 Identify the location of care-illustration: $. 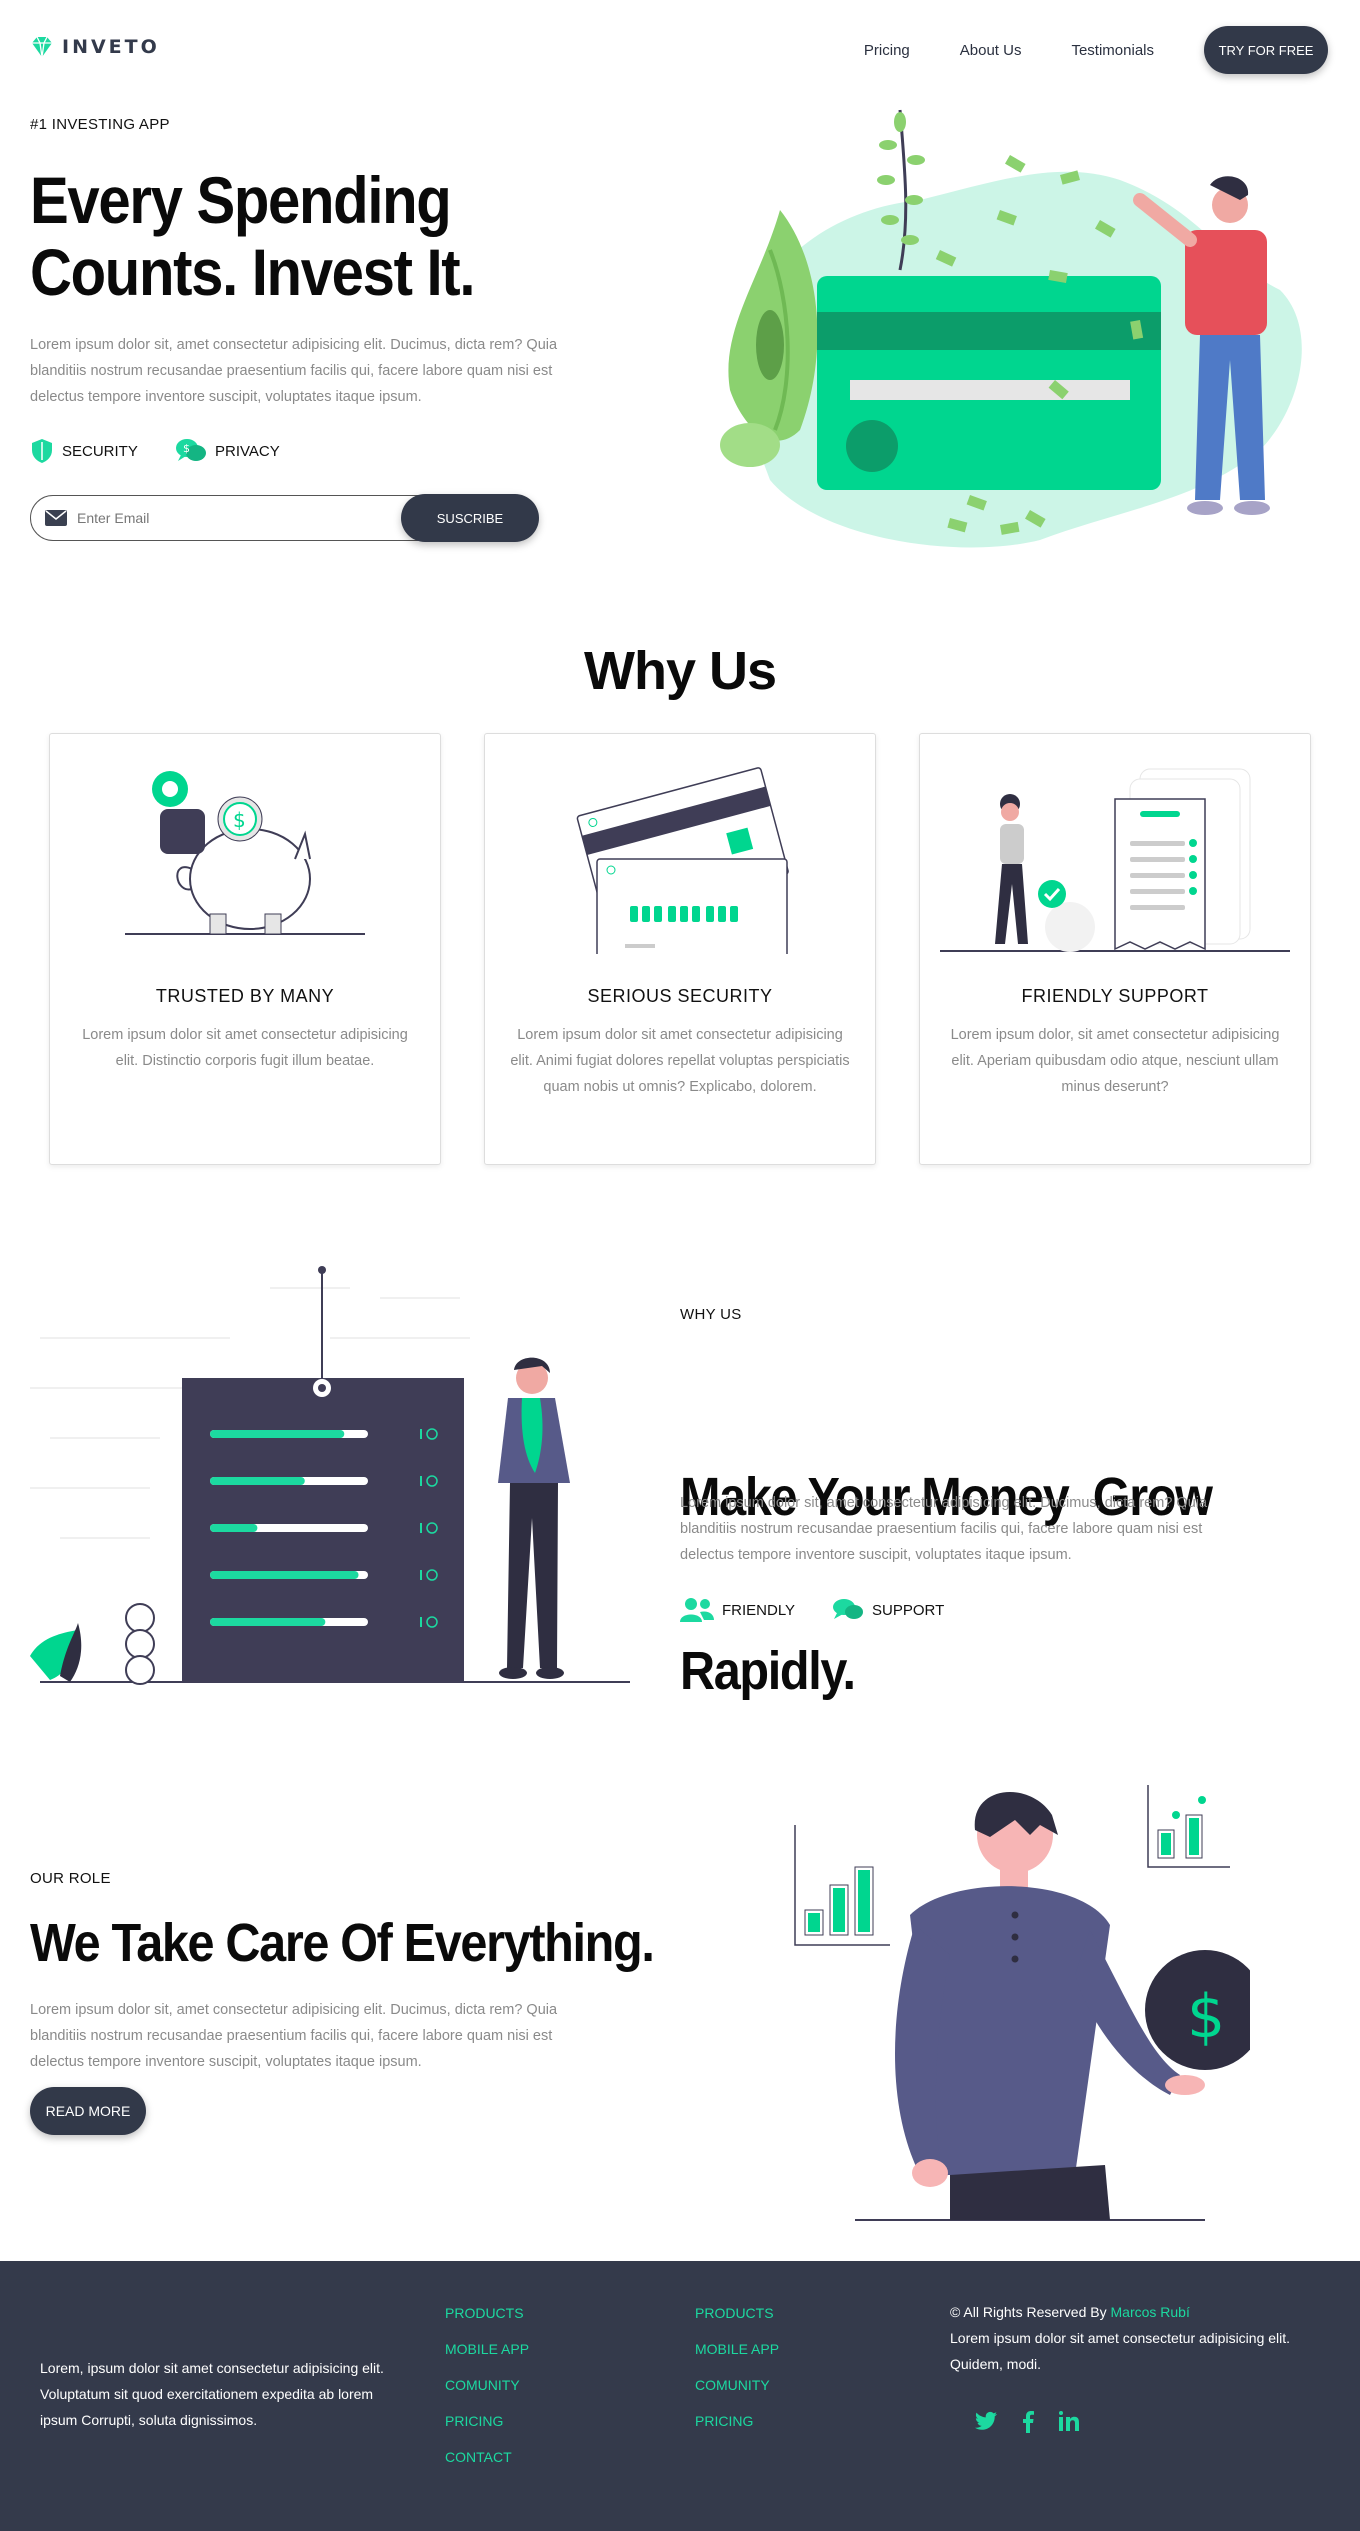
(1022, 2003).